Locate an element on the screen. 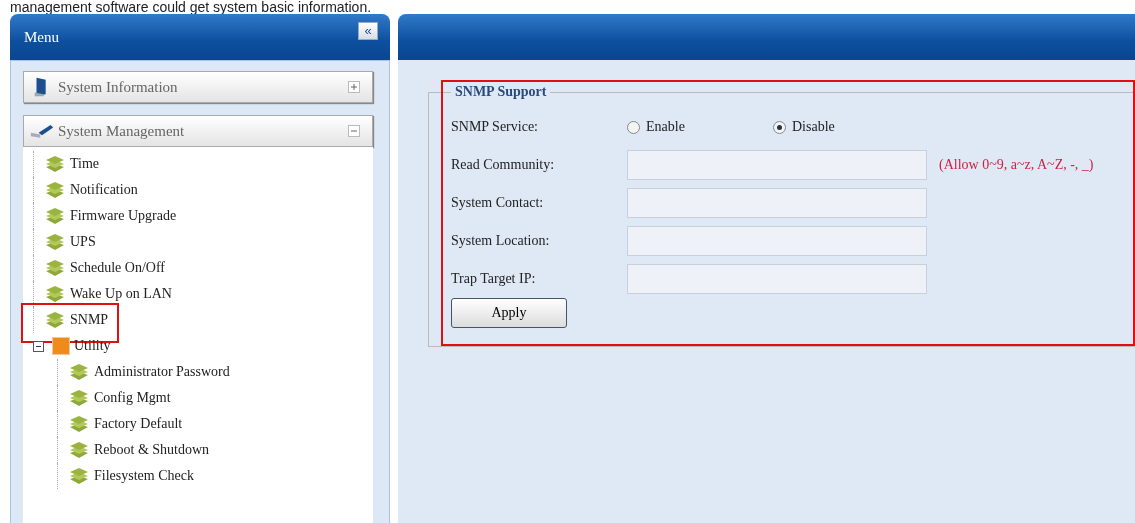 This screenshot has height=523, width=1135. tree-item: SNMP is located at coordinates (203, 320).